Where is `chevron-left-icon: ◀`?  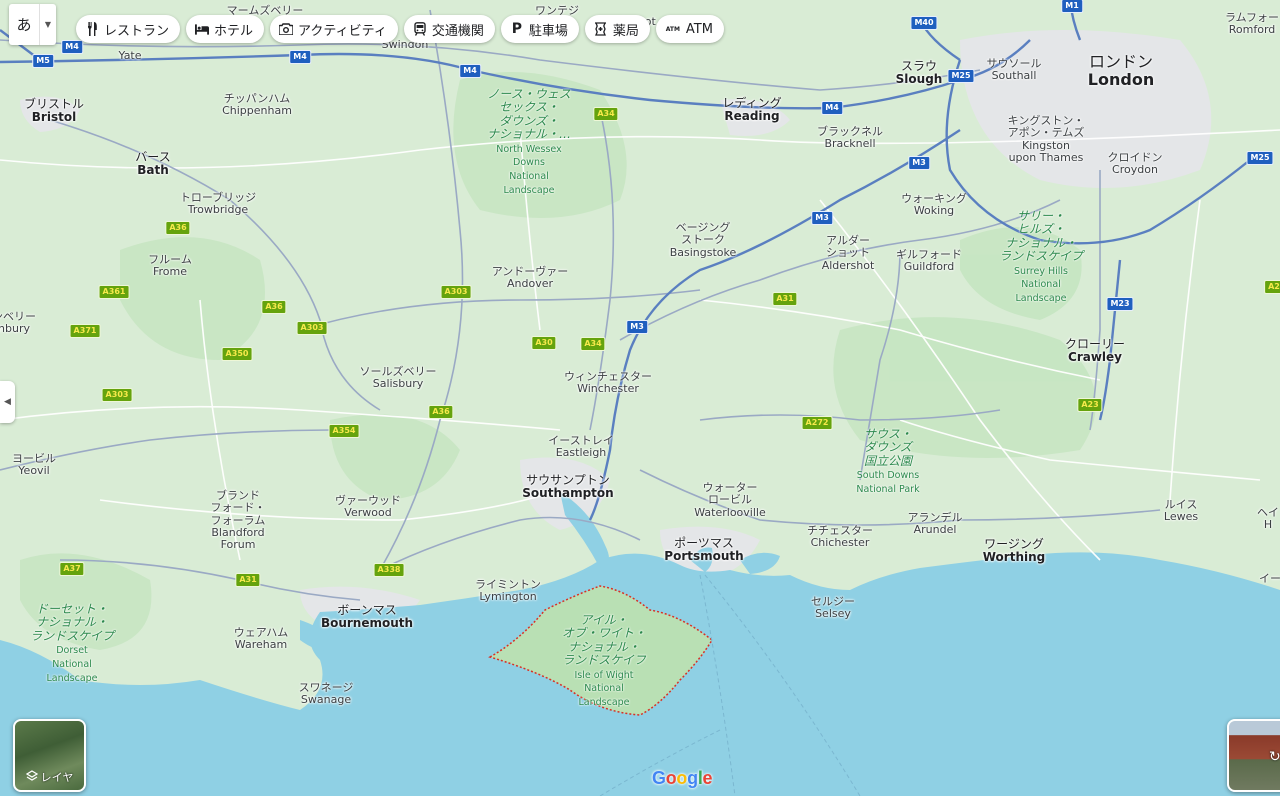 chevron-left-icon: ◀ is located at coordinates (7, 402).